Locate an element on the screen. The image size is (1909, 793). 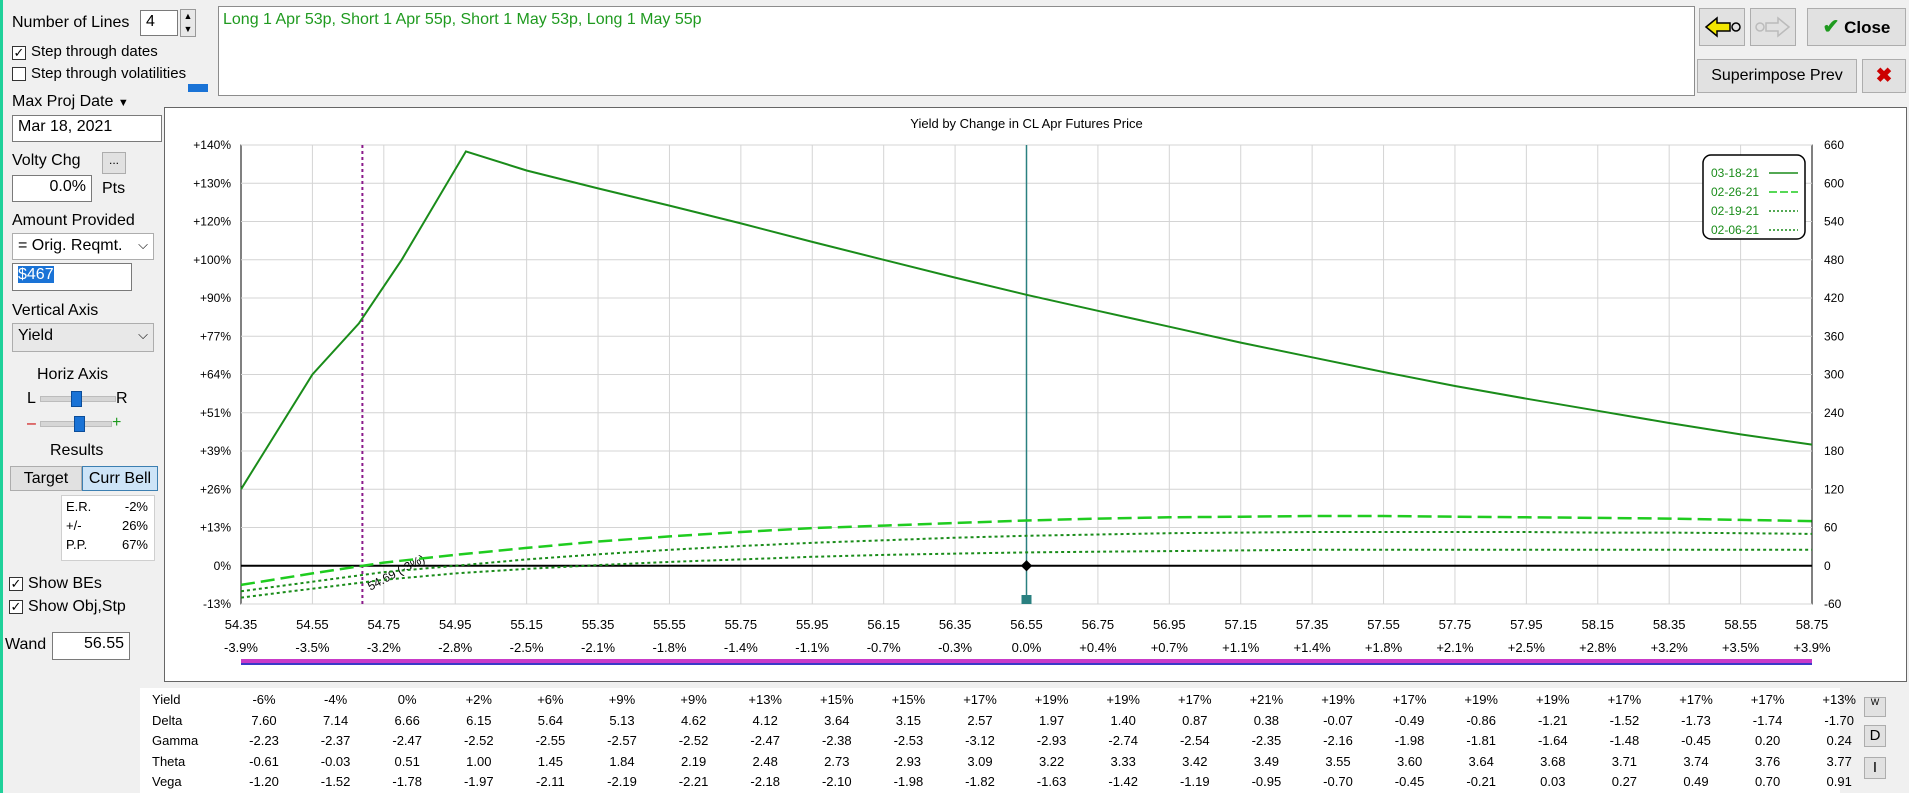
table-cell: 3.42 is located at coordinates (1195, 761).